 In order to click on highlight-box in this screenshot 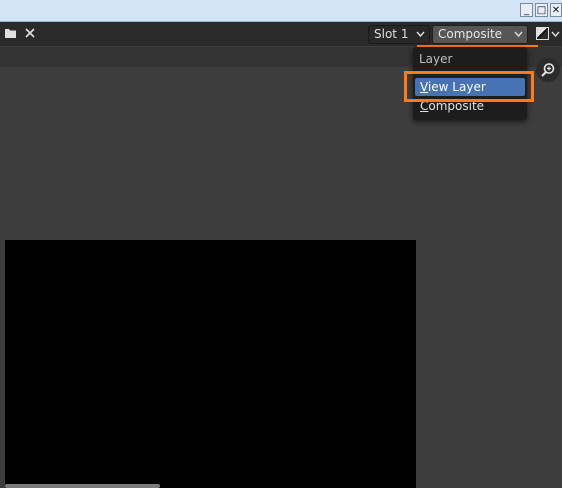, I will do `click(469, 86)`.